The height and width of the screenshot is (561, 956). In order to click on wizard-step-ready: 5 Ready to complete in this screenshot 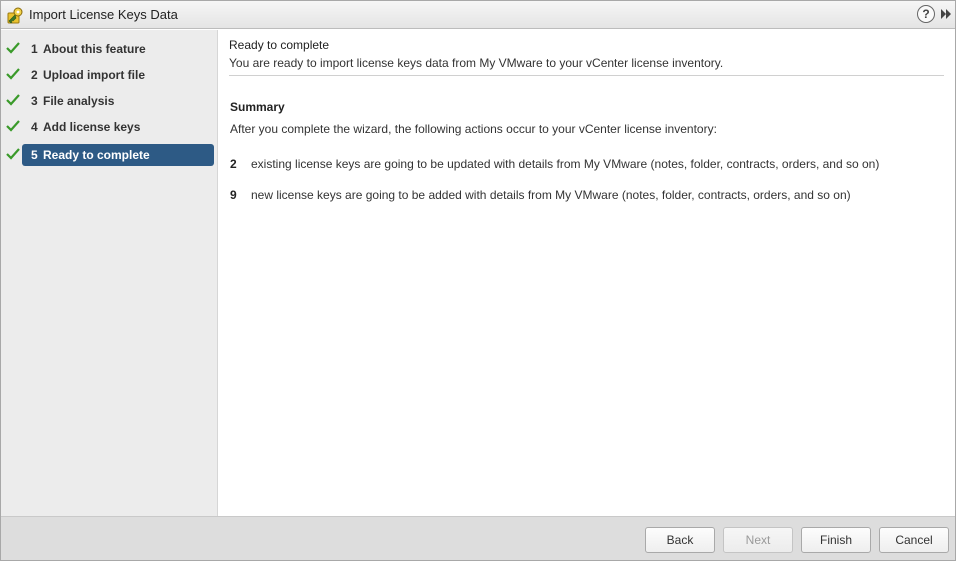, I will do `click(109, 155)`.